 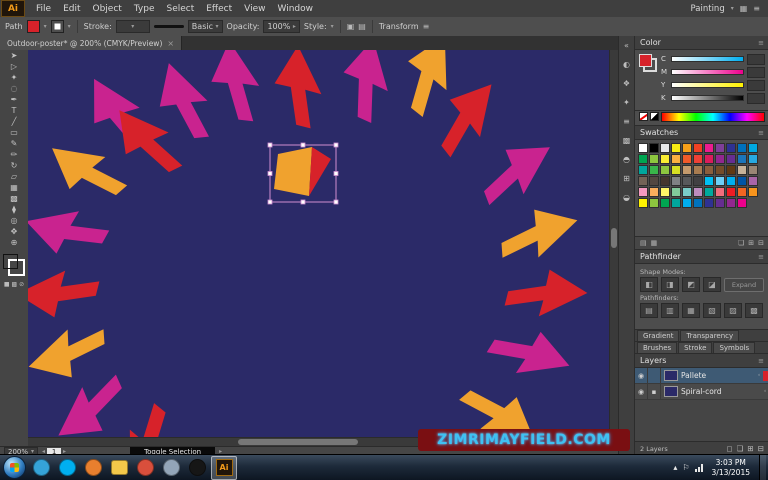 I want to click on rectangle-tool: ▭, so click(x=14, y=132).